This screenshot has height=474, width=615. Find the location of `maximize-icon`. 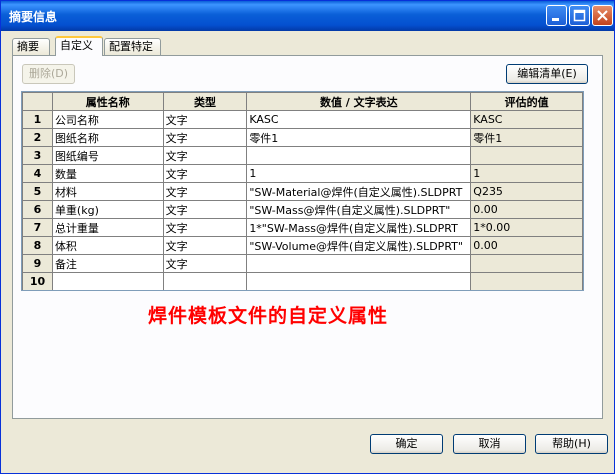

maximize-icon is located at coordinates (579, 15).